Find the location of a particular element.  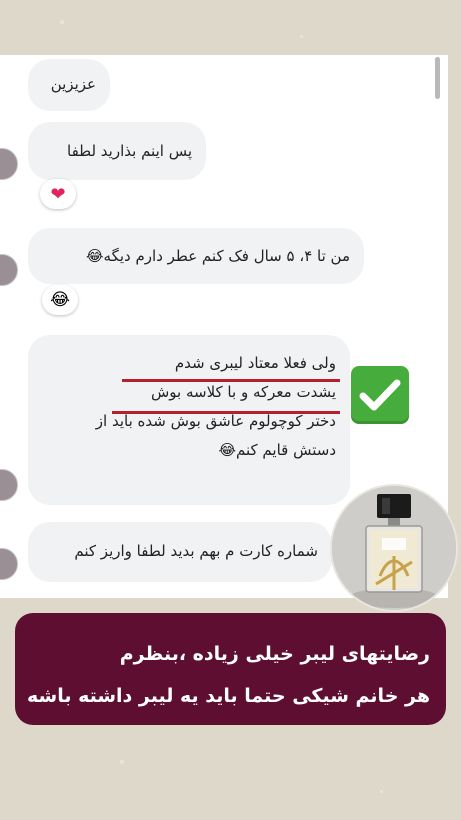

heart-icon: ❤ is located at coordinates (58, 194).